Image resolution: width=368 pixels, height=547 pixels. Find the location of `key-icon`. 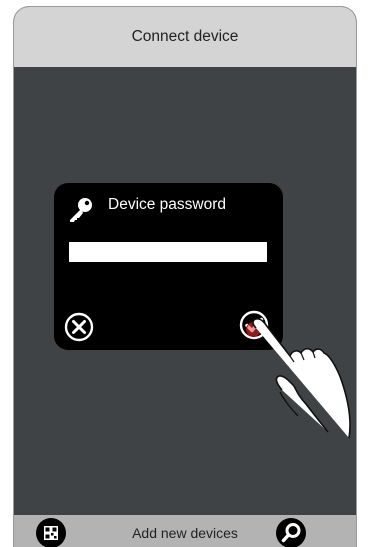

key-icon is located at coordinates (81, 210).